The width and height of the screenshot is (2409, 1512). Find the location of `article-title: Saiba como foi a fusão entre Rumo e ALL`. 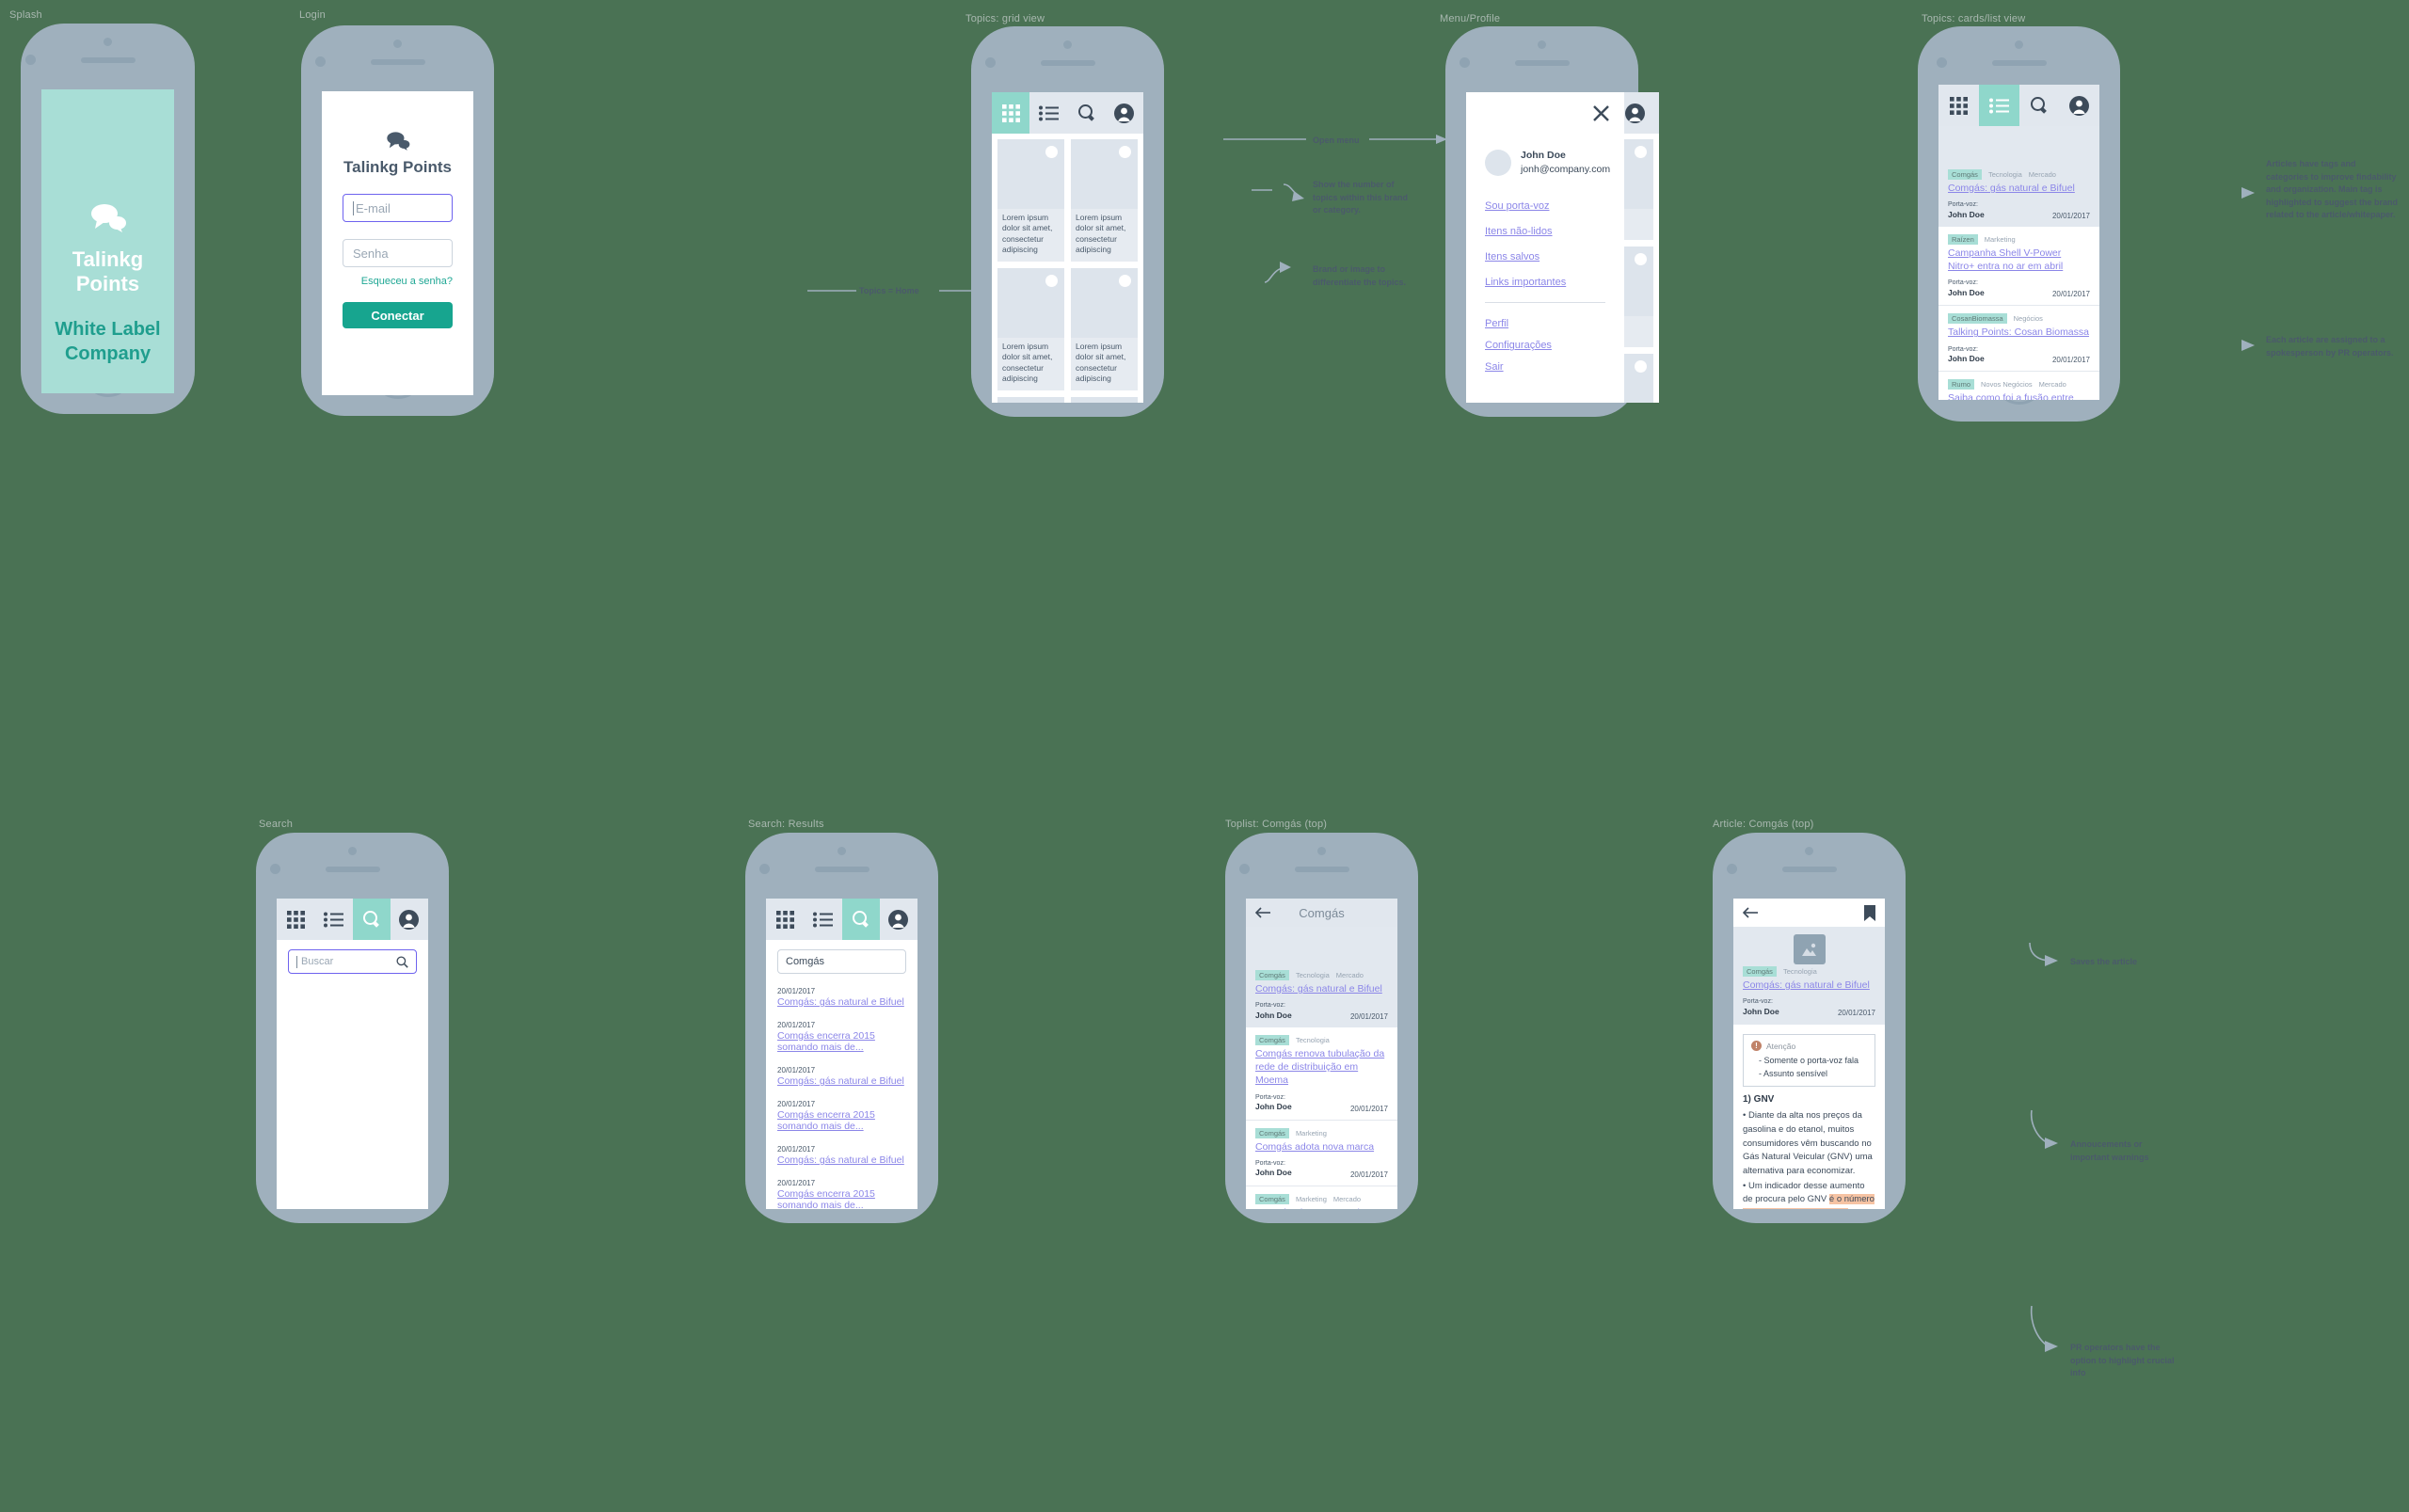

article-title: Saiba como foi a fusão entre Rumo e ALL is located at coordinates (2019, 396).